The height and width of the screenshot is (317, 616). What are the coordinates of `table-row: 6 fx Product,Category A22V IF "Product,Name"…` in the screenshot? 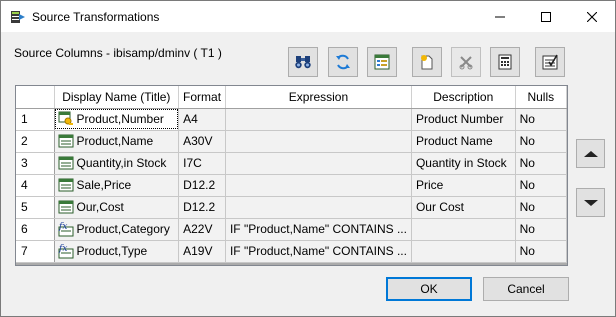 It's located at (291, 229).